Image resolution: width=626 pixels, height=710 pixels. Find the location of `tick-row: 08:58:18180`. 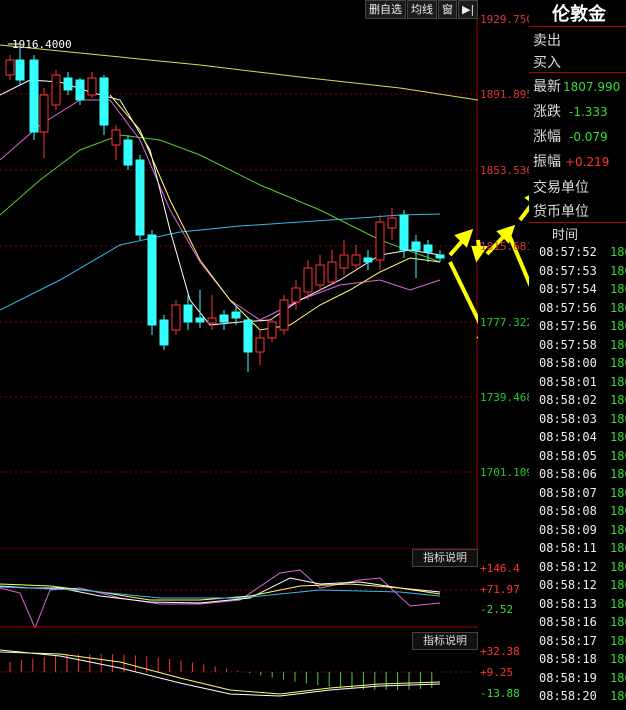

tick-row: 08:58:18180 is located at coordinates (582, 659).